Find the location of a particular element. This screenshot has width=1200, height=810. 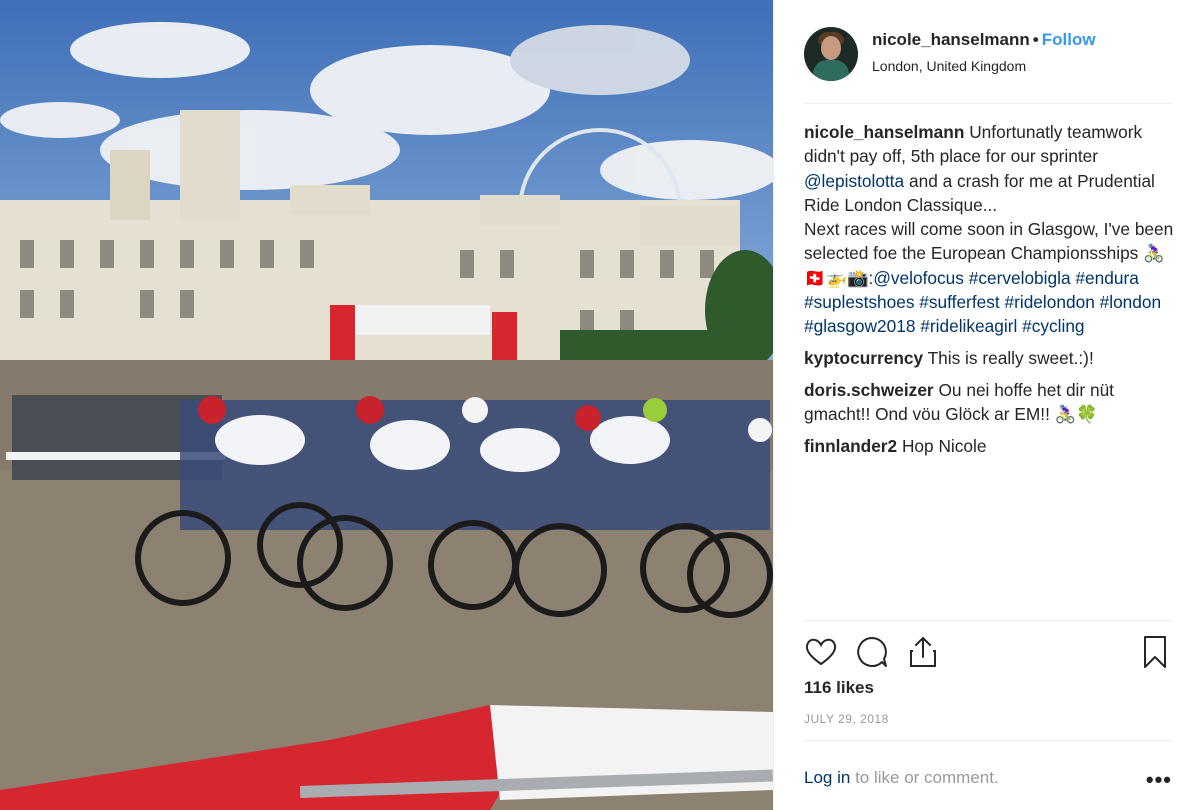

user-line: nicole_hanselmann • Follow is located at coordinates (984, 40).